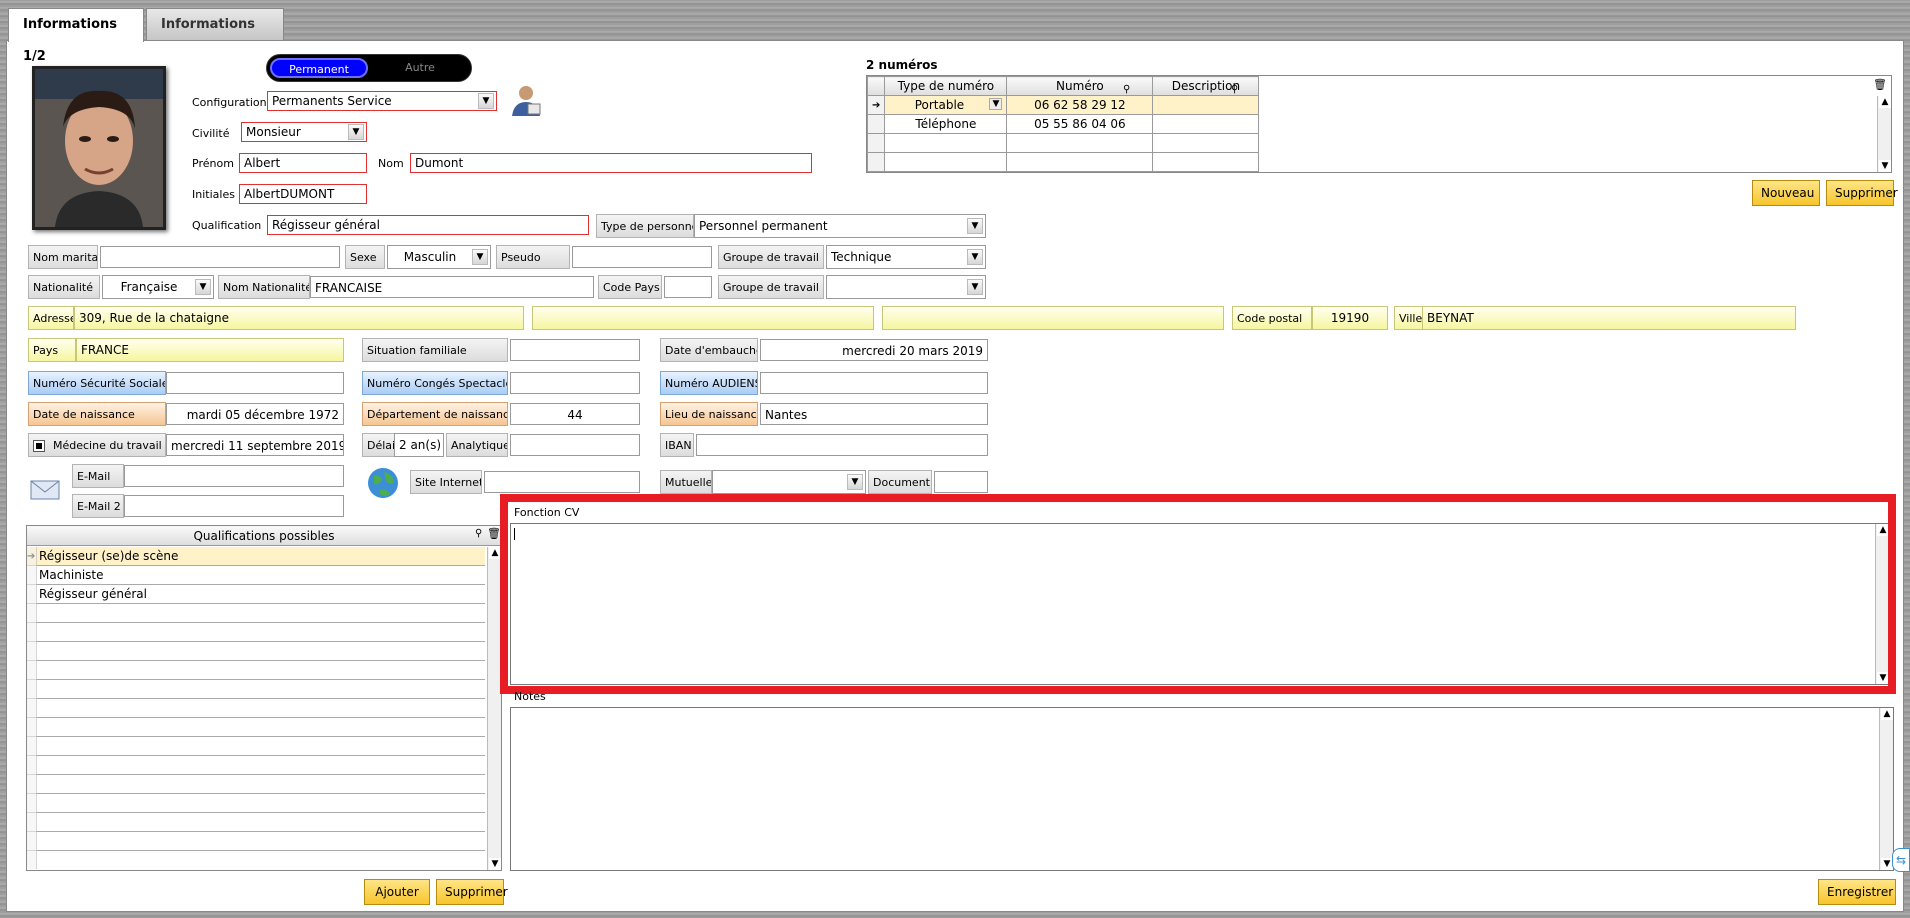  I want to click on configuration-select: Permanents Service ▼, so click(382, 101).